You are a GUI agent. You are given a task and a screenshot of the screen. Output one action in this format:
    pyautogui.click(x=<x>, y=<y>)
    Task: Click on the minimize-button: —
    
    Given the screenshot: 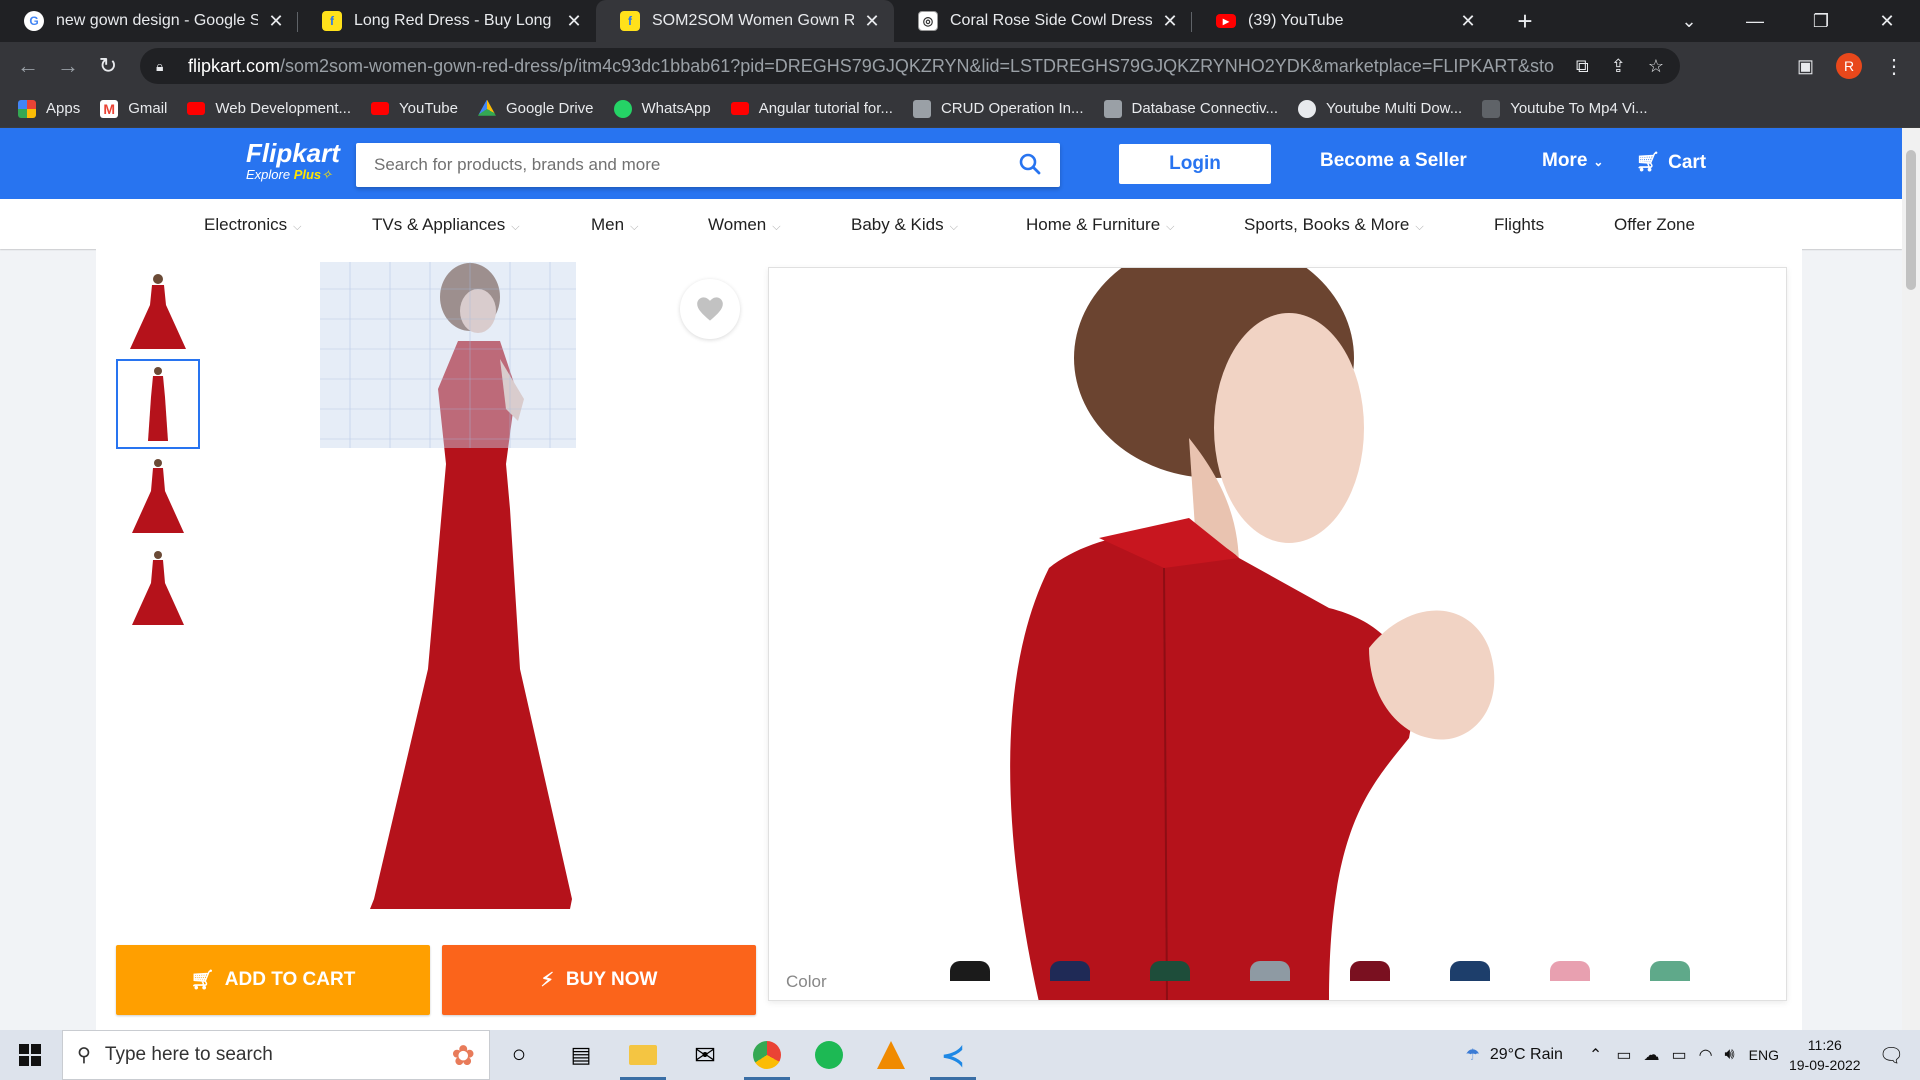 What is the action you would take?
    pyautogui.click(x=1755, y=21)
    